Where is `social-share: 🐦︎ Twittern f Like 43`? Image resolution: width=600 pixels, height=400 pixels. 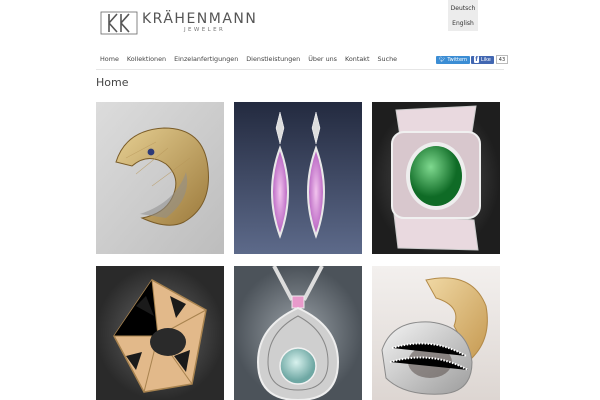
social-share: 🐦︎ Twittern f Like 43 is located at coordinates (472, 59).